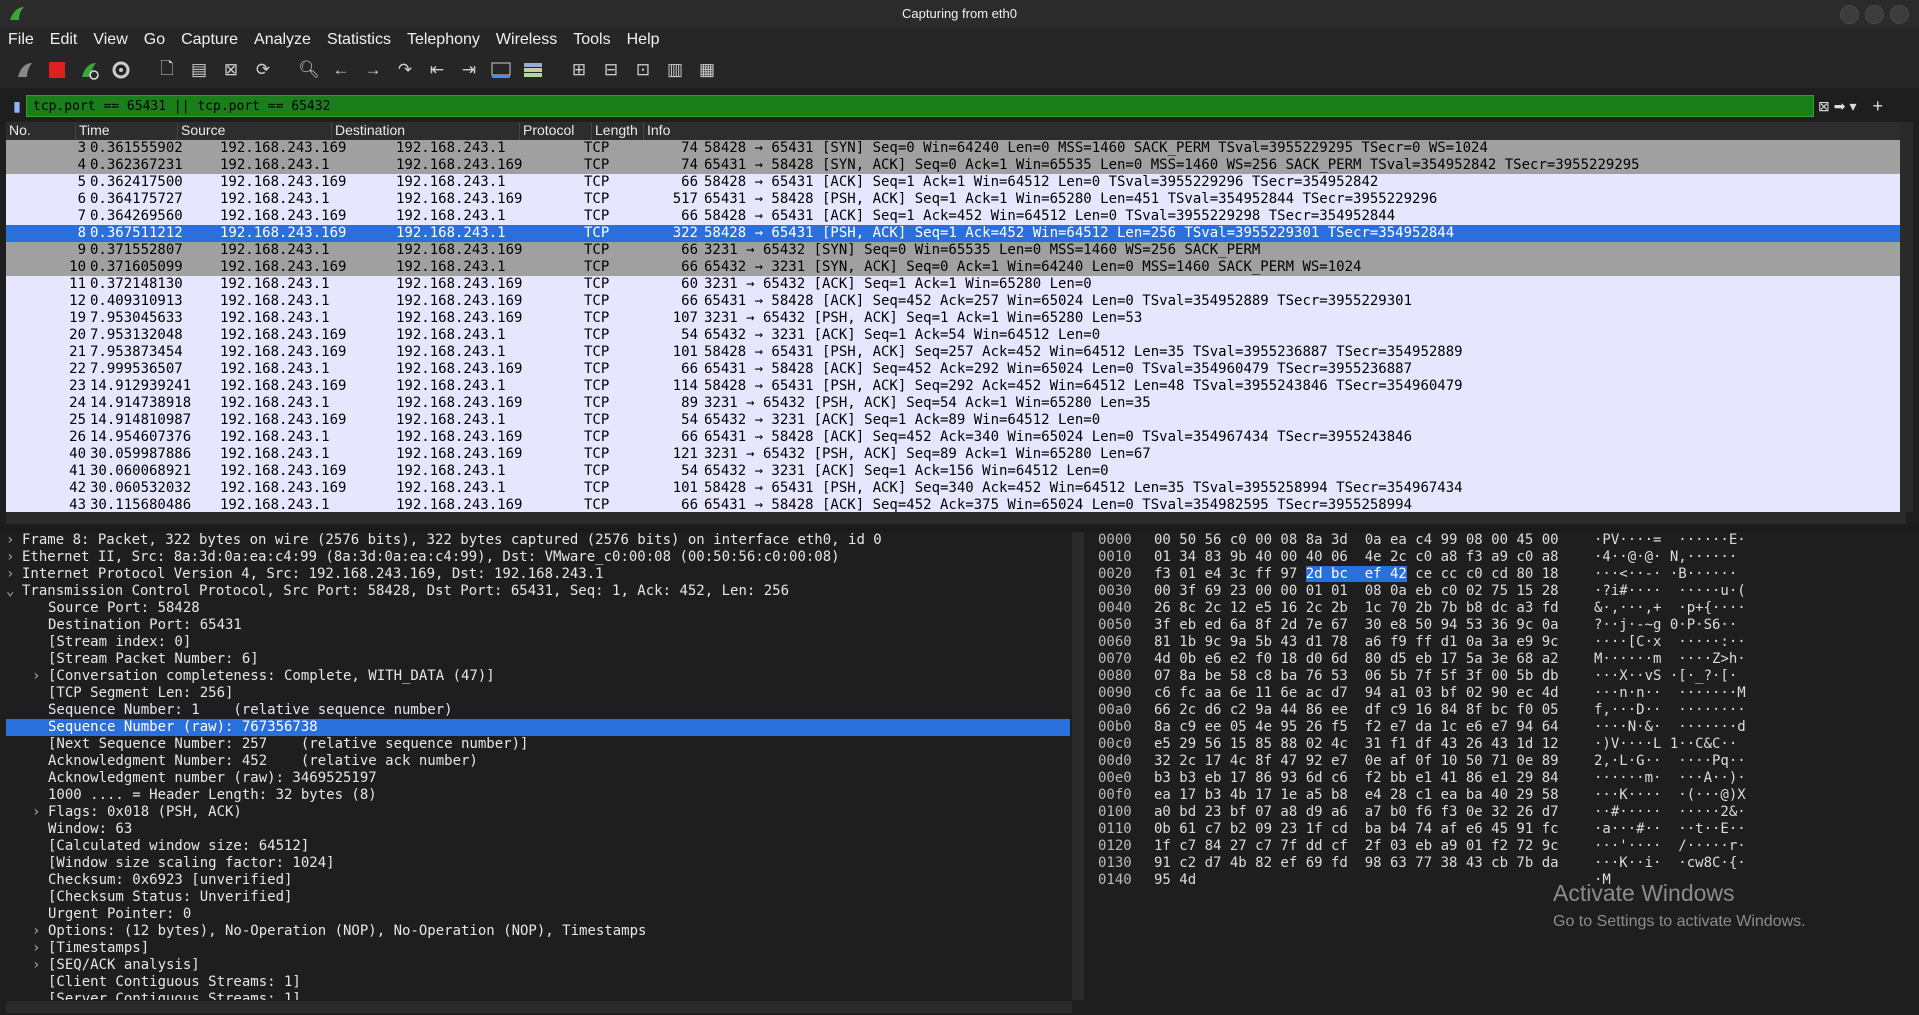 This screenshot has width=1919, height=1015. What do you see at coordinates (501, 70) in the screenshot?
I see `auto-scroll-icon` at bounding box center [501, 70].